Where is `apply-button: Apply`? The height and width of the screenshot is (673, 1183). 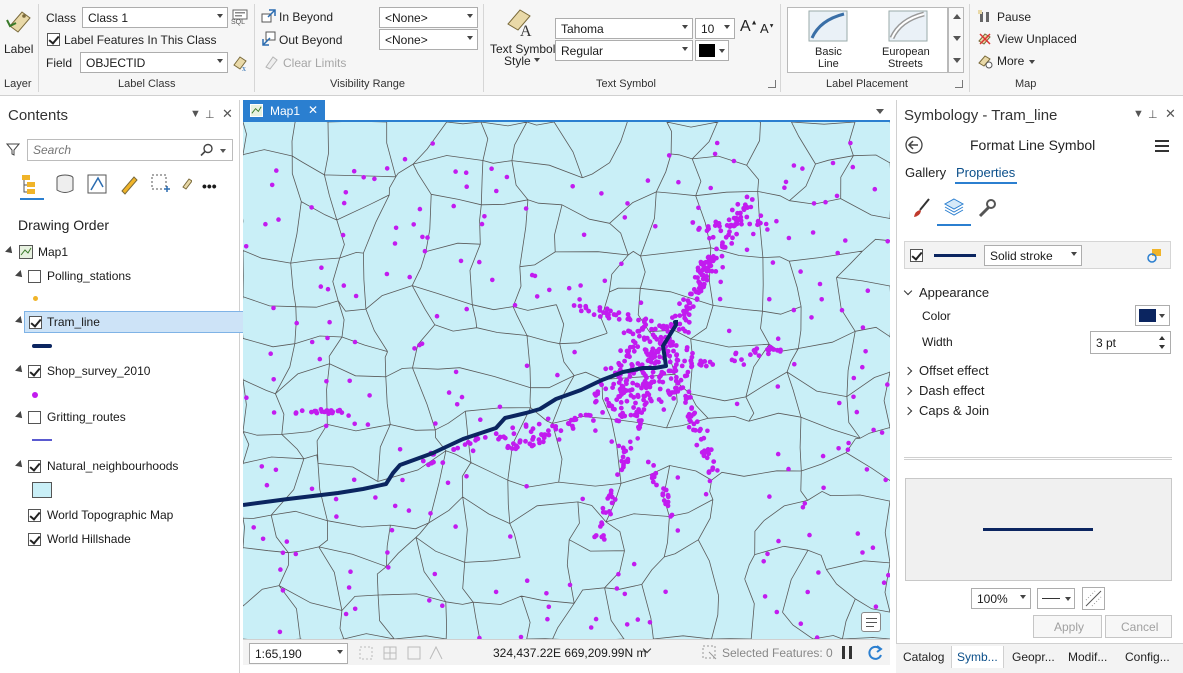
apply-button: Apply is located at coordinates (1067, 626).